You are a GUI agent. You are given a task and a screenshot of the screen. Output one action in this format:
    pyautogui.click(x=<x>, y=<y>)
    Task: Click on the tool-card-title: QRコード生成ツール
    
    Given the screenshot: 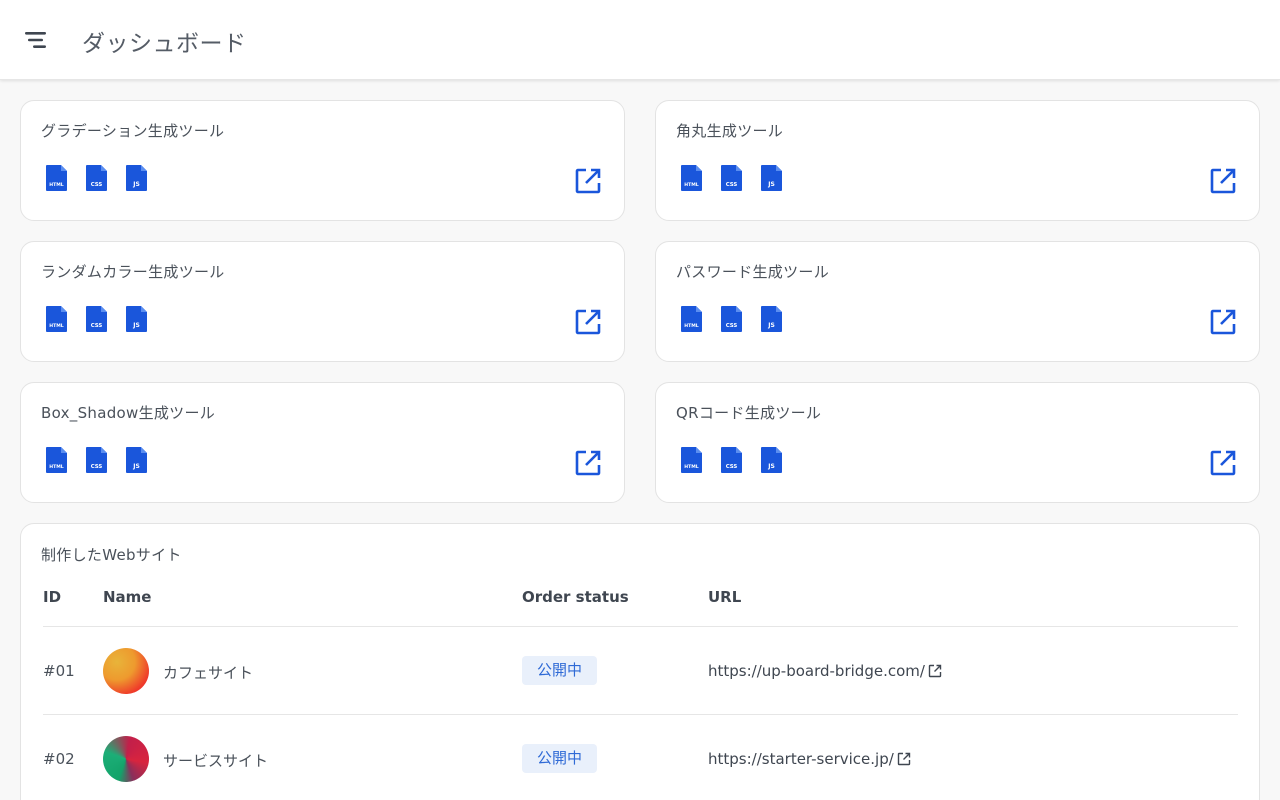 What is the action you would take?
    pyautogui.click(x=749, y=413)
    